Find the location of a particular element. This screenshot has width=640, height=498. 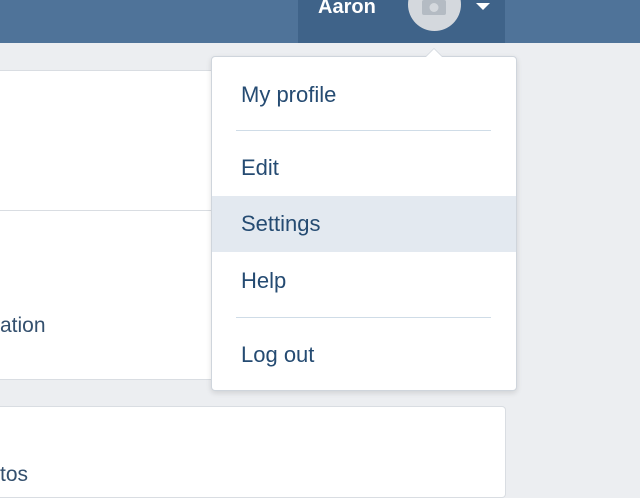

content-card: tos is located at coordinates (253, 452).